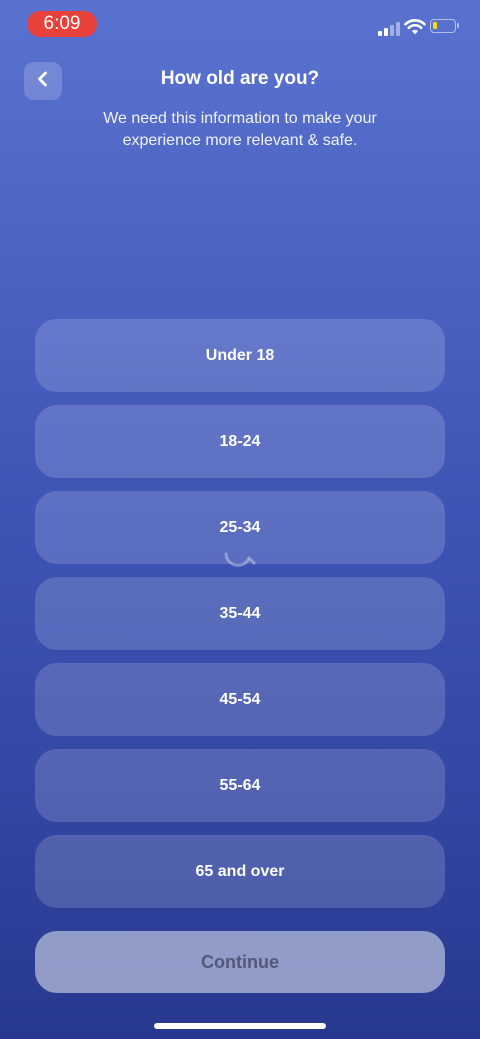 The image size is (480, 1039). I want to click on age-option-under-18: Under 18, so click(240, 355).